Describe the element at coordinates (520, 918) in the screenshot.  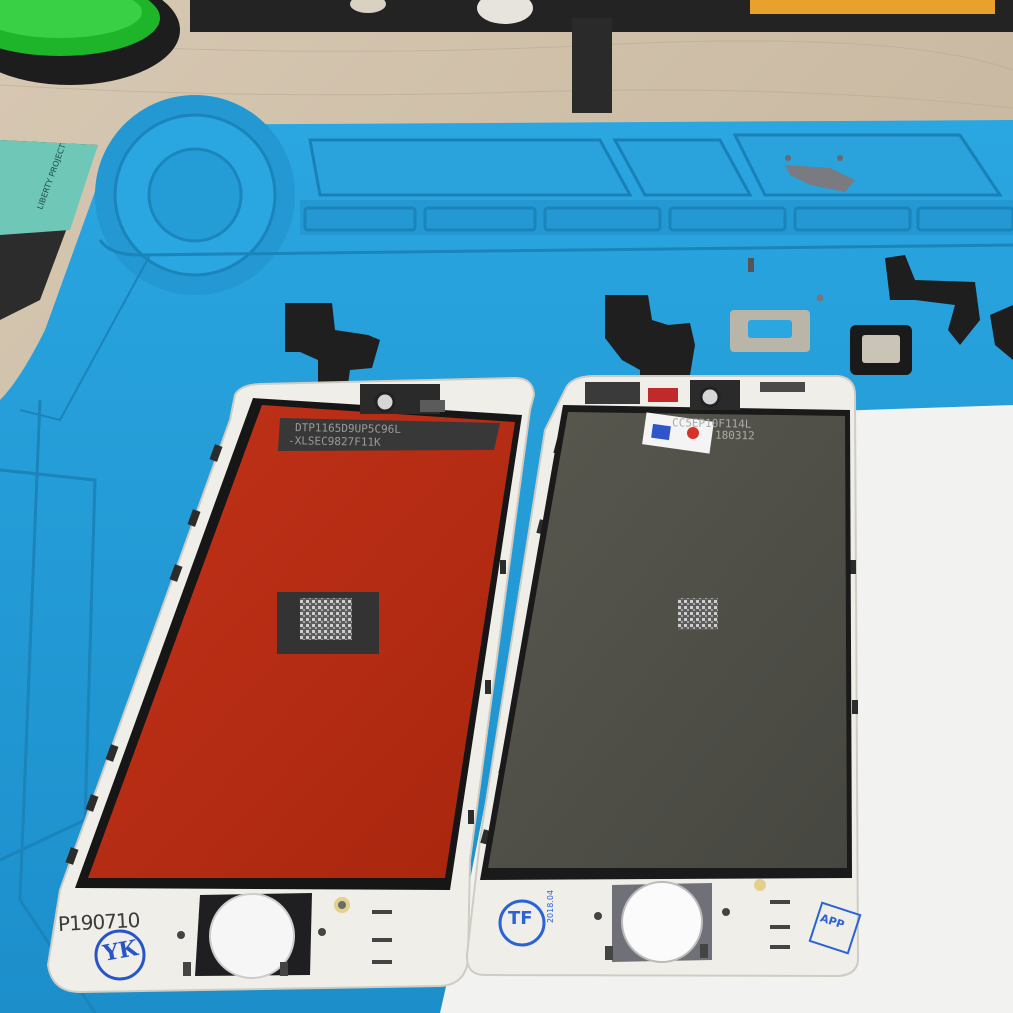
I see `right-tf-stamp: TF` at that location.